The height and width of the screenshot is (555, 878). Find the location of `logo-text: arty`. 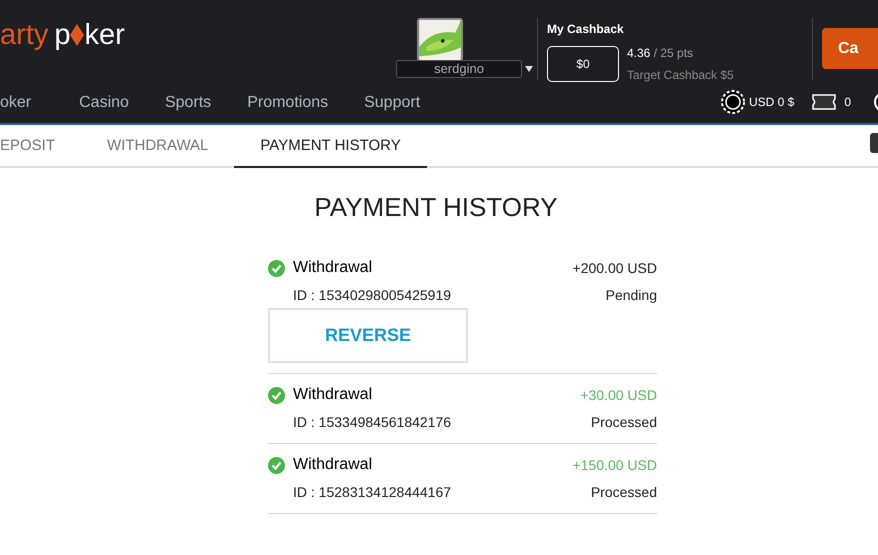

logo-text: arty is located at coordinates (24, 35).